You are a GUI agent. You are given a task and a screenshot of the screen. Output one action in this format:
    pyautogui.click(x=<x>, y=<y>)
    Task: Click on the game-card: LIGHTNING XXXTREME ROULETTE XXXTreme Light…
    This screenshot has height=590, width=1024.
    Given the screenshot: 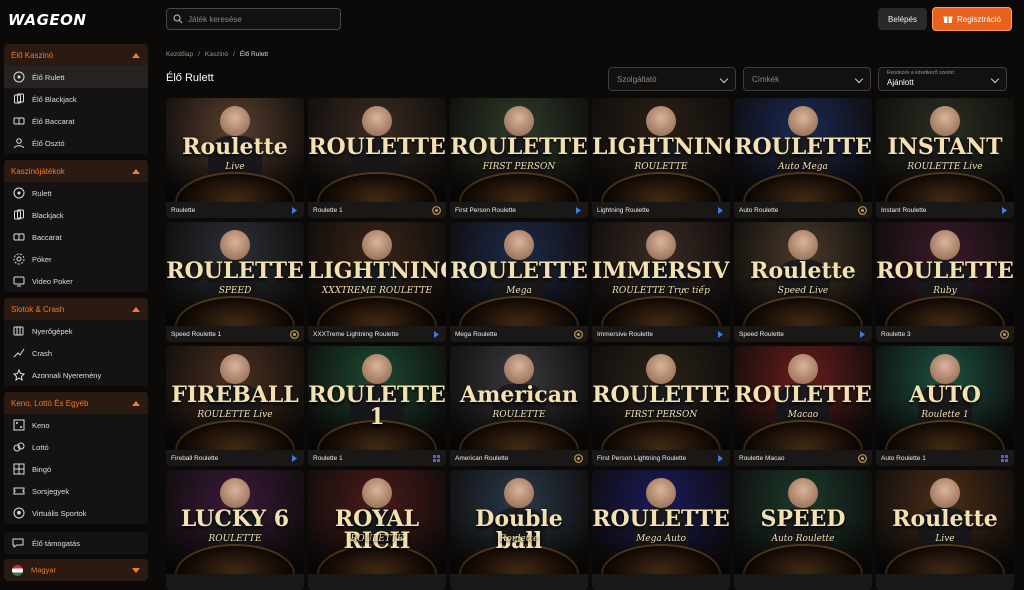 What is the action you would take?
    pyautogui.click(x=377, y=282)
    